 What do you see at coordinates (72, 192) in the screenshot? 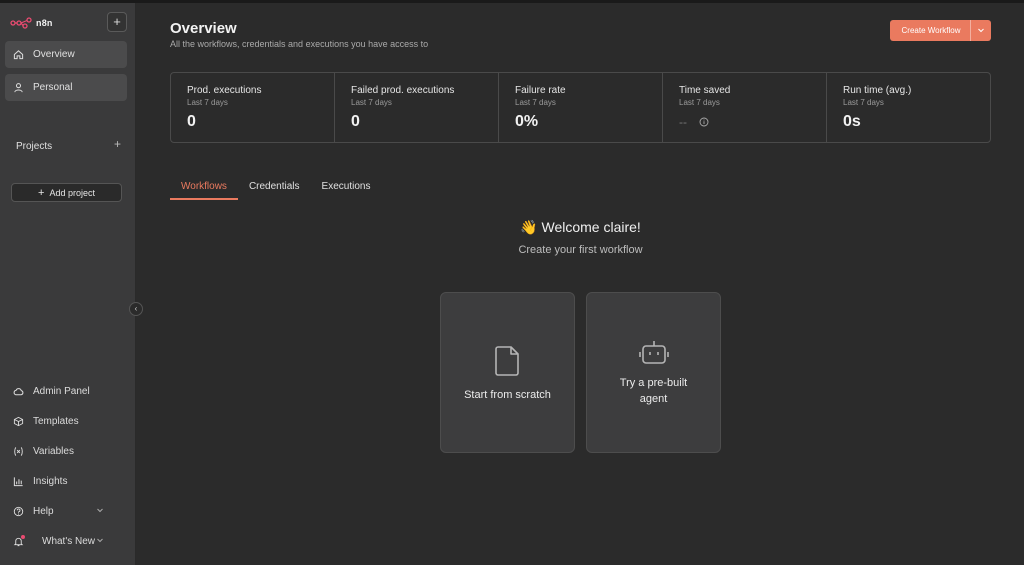
I see `add-project-label: Add project` at bounding box center [72, 192].